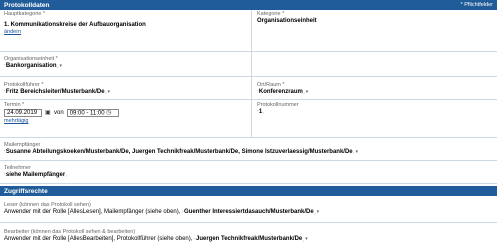 The width and height of the screenshot is (497, 247). I want to click on protokollnummer-field: ⌜1⌟, so click(375, 112).